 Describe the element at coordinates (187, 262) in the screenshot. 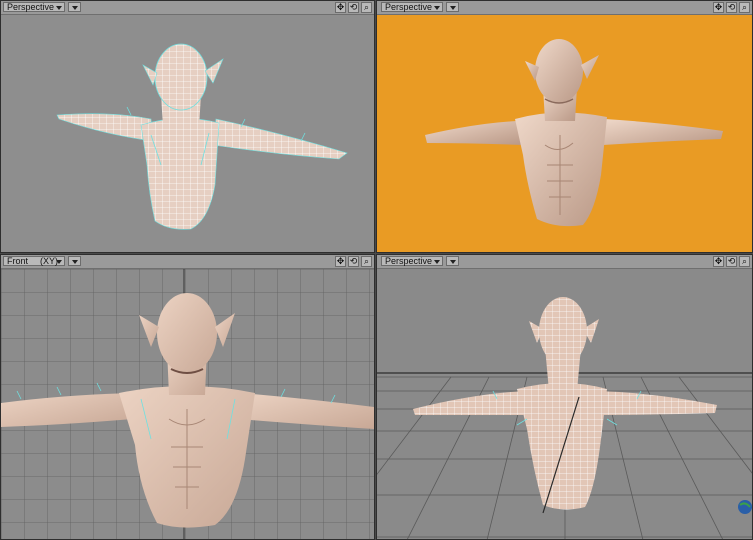

I see `viewport-titlebar: Front (XY) ✥ ⟲ ⌕` at that location.